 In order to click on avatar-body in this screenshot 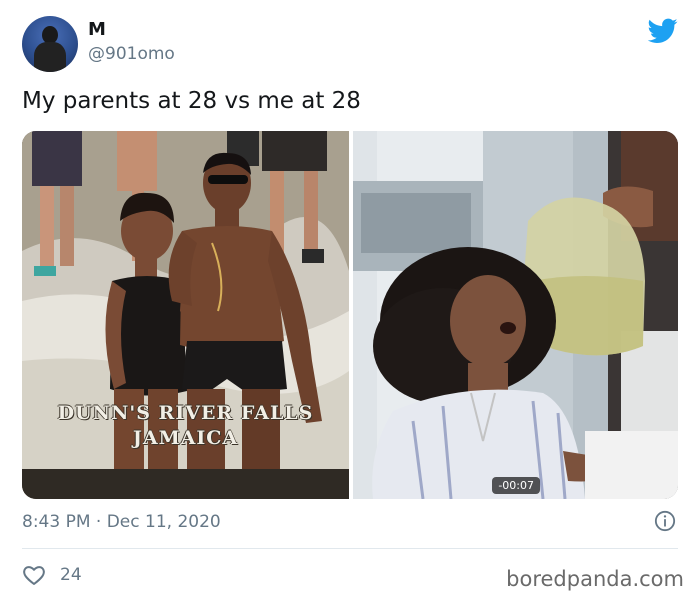, I will do `click(50, 57)`.